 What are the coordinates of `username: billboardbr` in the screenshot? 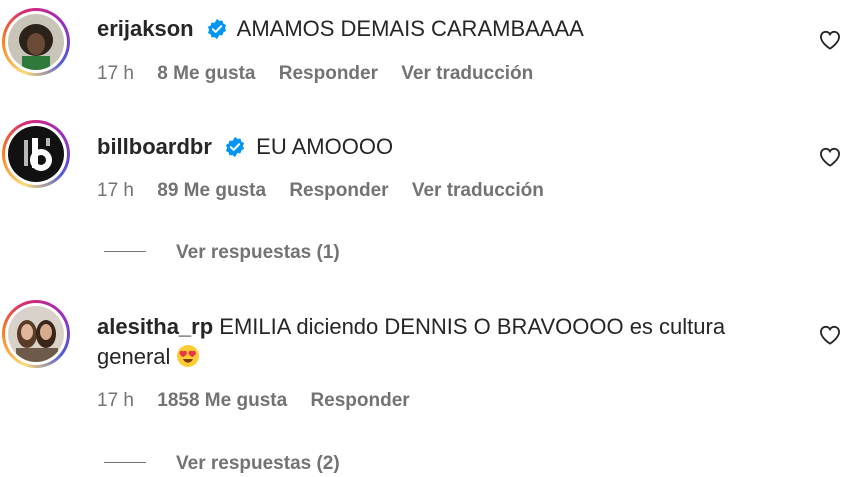 It's located at (154, 146).